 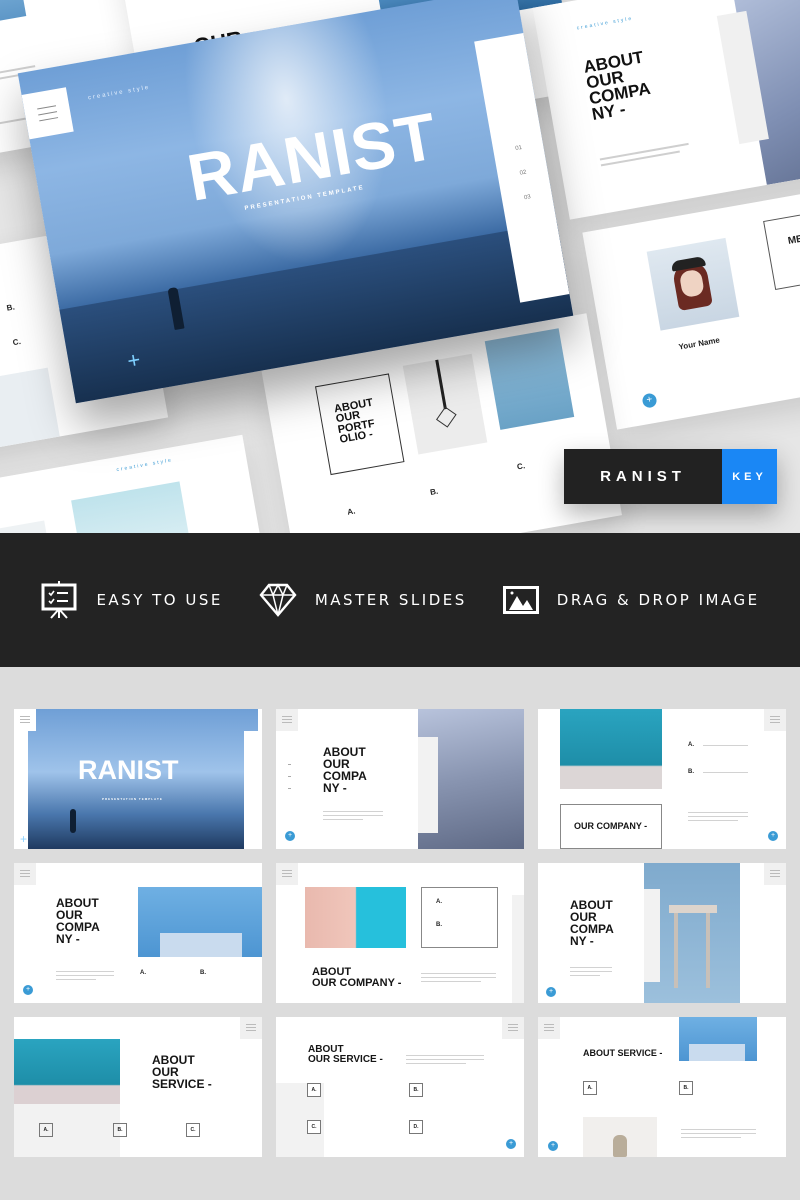 What do you see at coordinates (658, 600) in the screenshot?
I see `feature-label: DRAG & DROP IMAGE` at bounding box center [658, 600].